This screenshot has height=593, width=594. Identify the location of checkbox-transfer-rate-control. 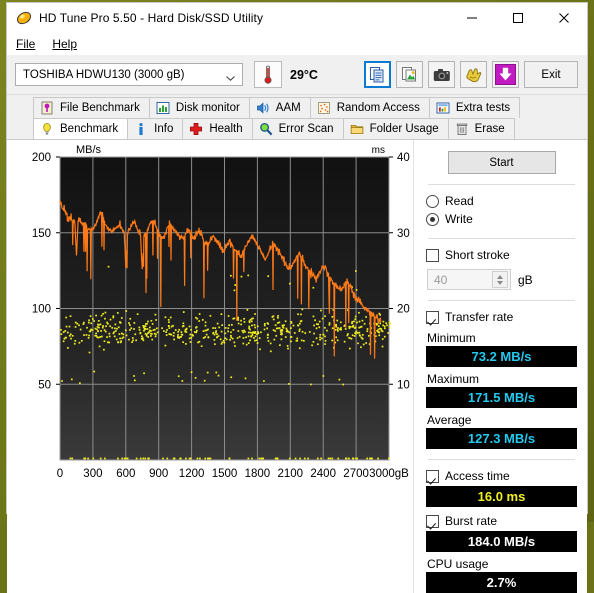
(432, 317).